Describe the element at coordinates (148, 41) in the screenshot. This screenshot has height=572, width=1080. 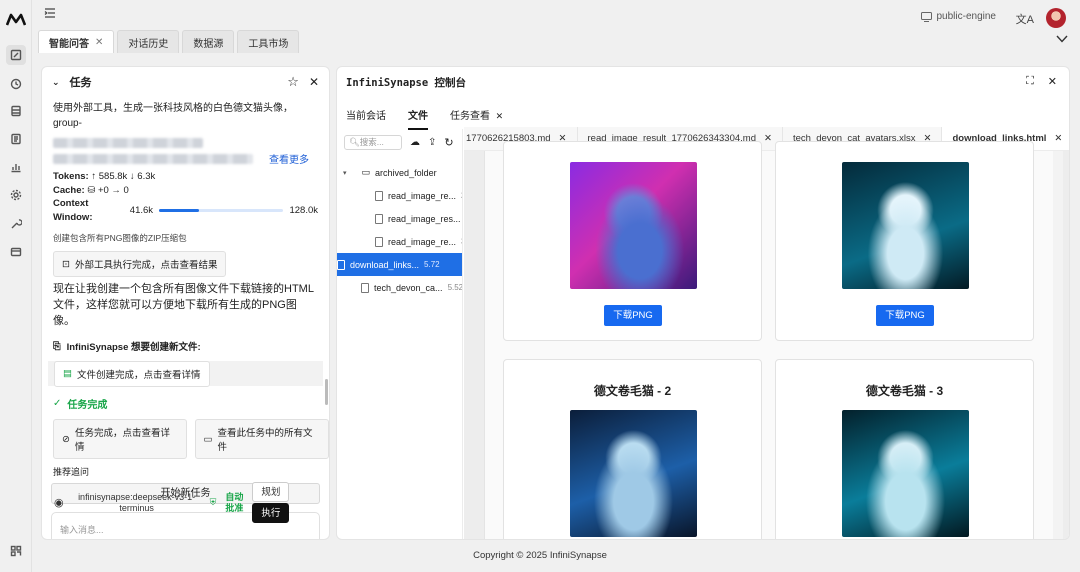
I see `tab-chat-history: 对话历史` at that location.